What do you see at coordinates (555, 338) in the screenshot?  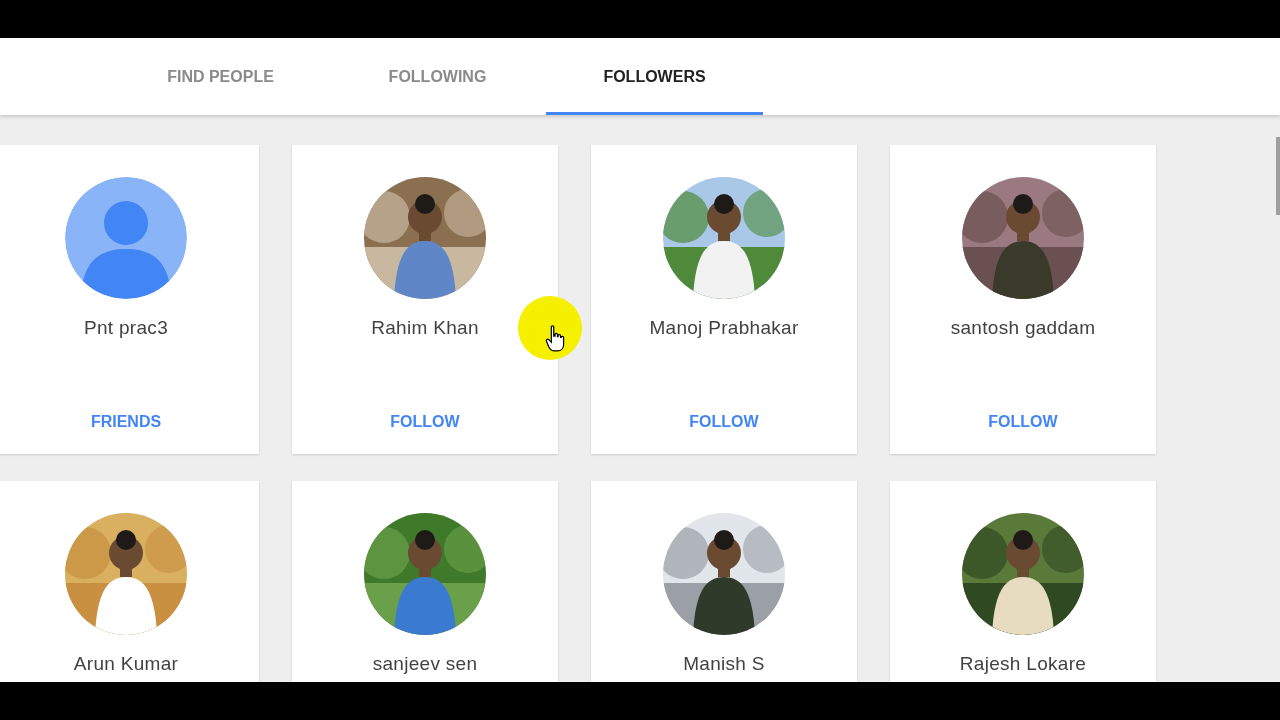 I see `hand-cursor-icon` at bounding box center [555, 338].